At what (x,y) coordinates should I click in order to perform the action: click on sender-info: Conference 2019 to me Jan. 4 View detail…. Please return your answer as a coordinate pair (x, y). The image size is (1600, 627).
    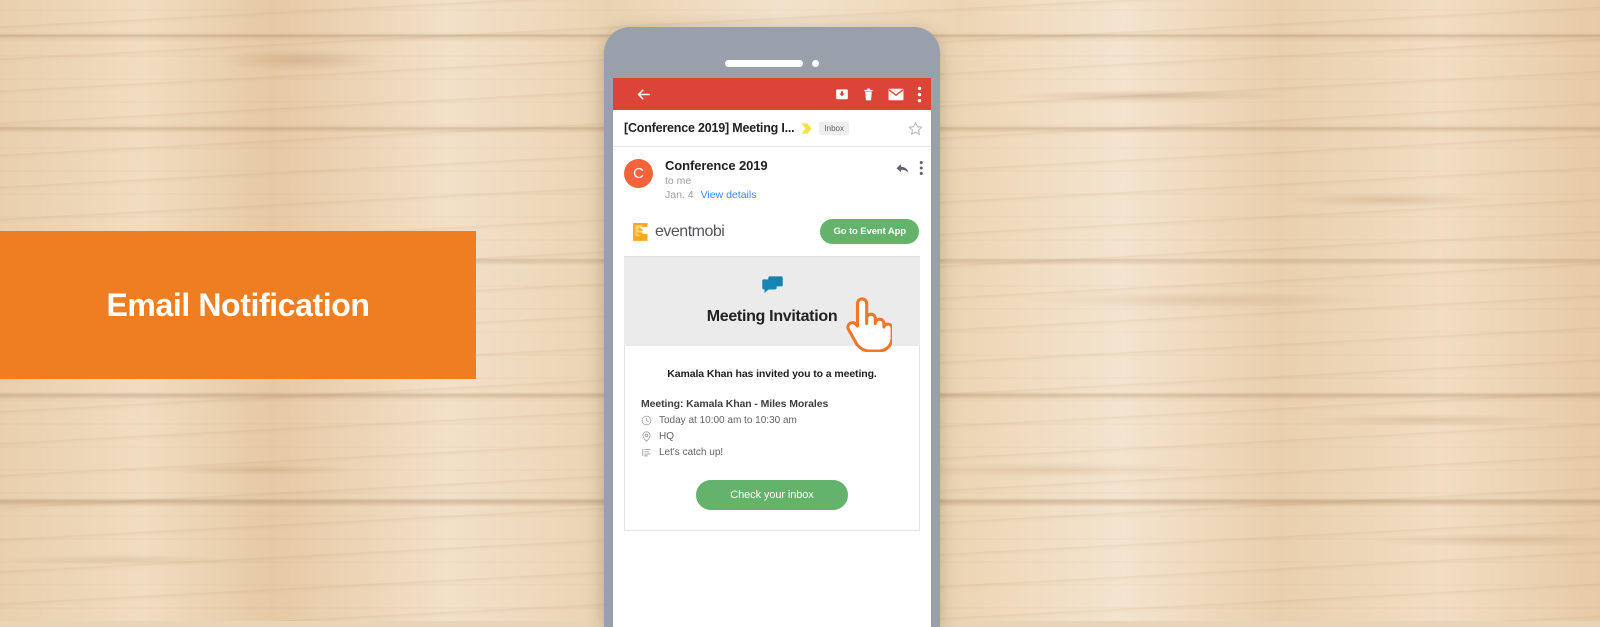
    Looking at the image, I should click on (780, 180).